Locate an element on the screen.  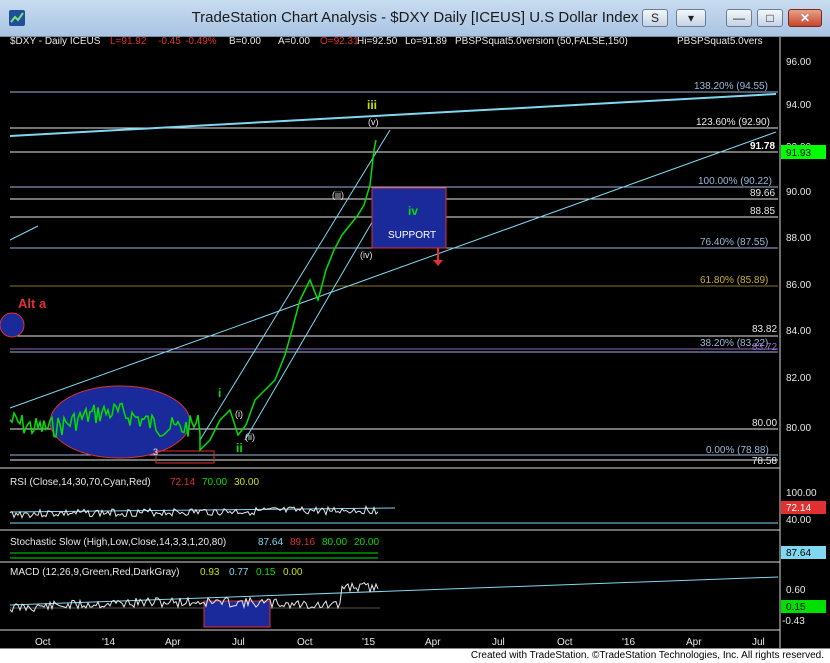
macd-v4: 0.00 is located at coordinates (293, 572).